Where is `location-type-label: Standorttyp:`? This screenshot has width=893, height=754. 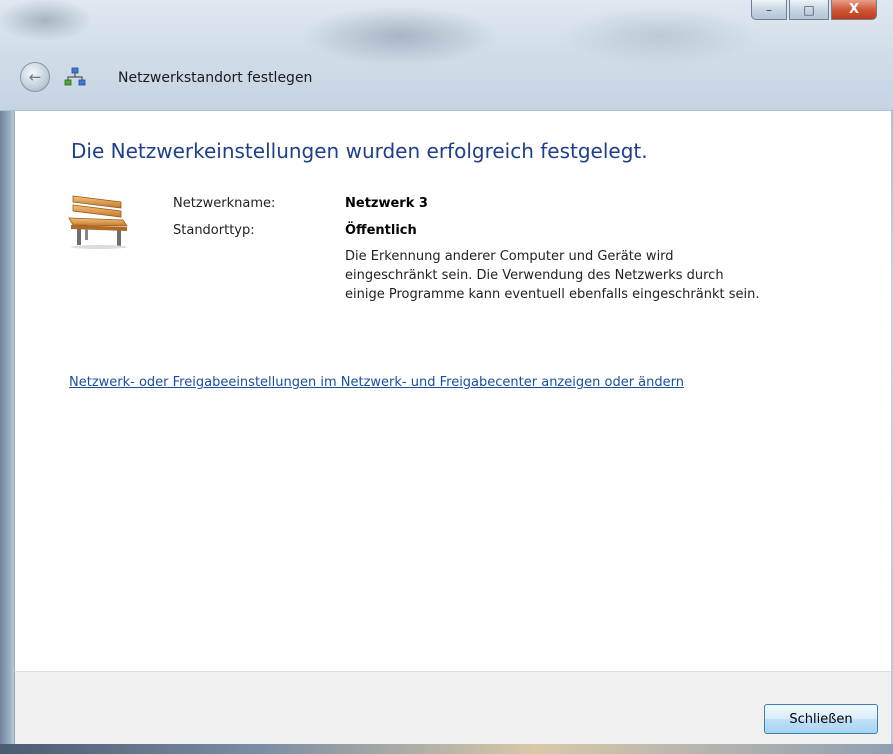
location-type-label: Standorttyp: is located at coordinates (214, 230).